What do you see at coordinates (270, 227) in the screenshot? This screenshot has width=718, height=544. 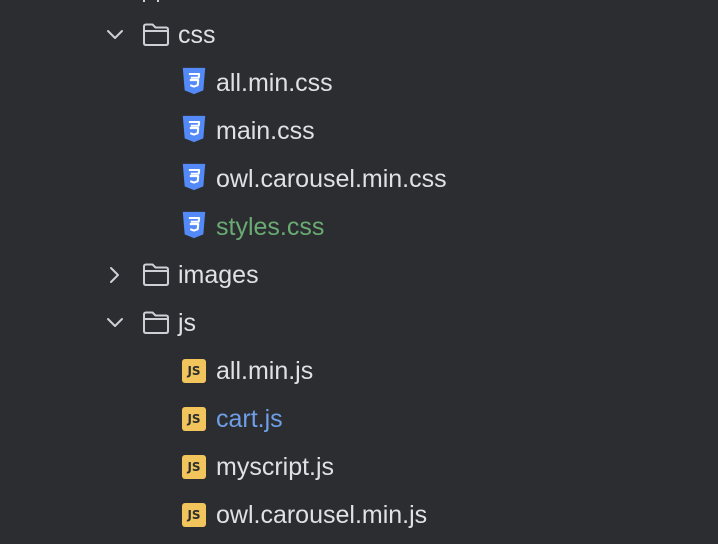 I see `file-label: styles.css` at bounding box center [270, 227].